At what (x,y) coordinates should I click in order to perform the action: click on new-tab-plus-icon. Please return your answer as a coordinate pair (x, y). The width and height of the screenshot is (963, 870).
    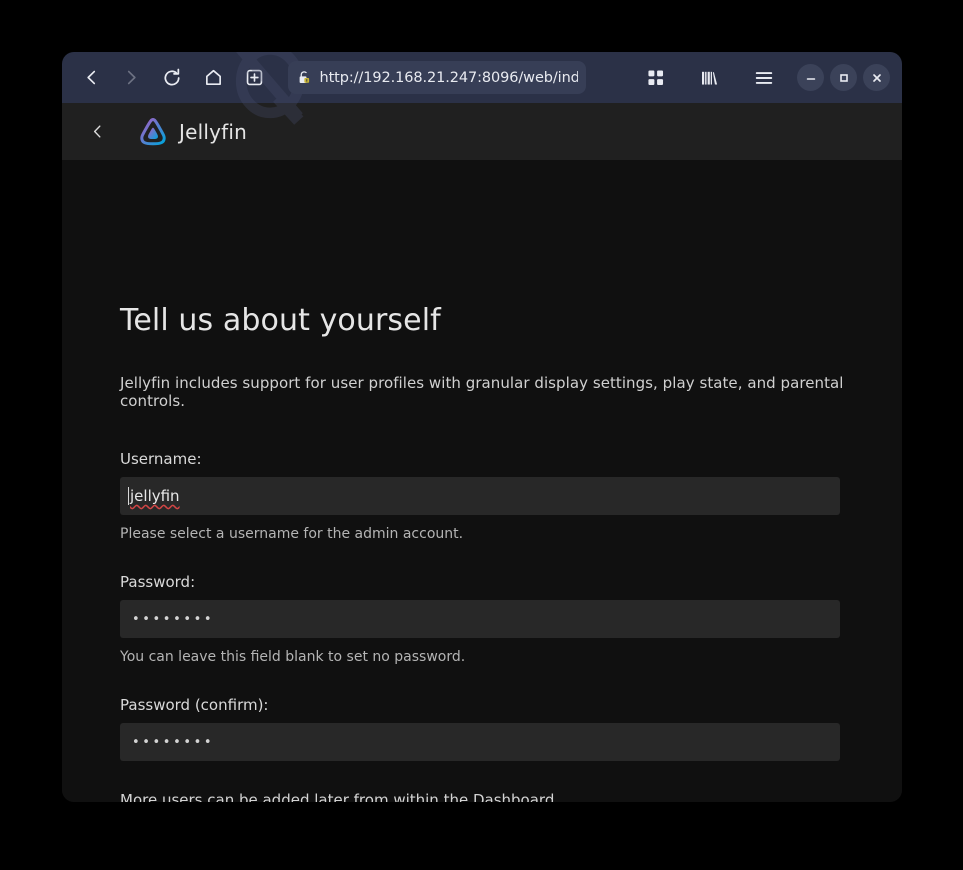
    Looking at the image, I should click on (254, 77).